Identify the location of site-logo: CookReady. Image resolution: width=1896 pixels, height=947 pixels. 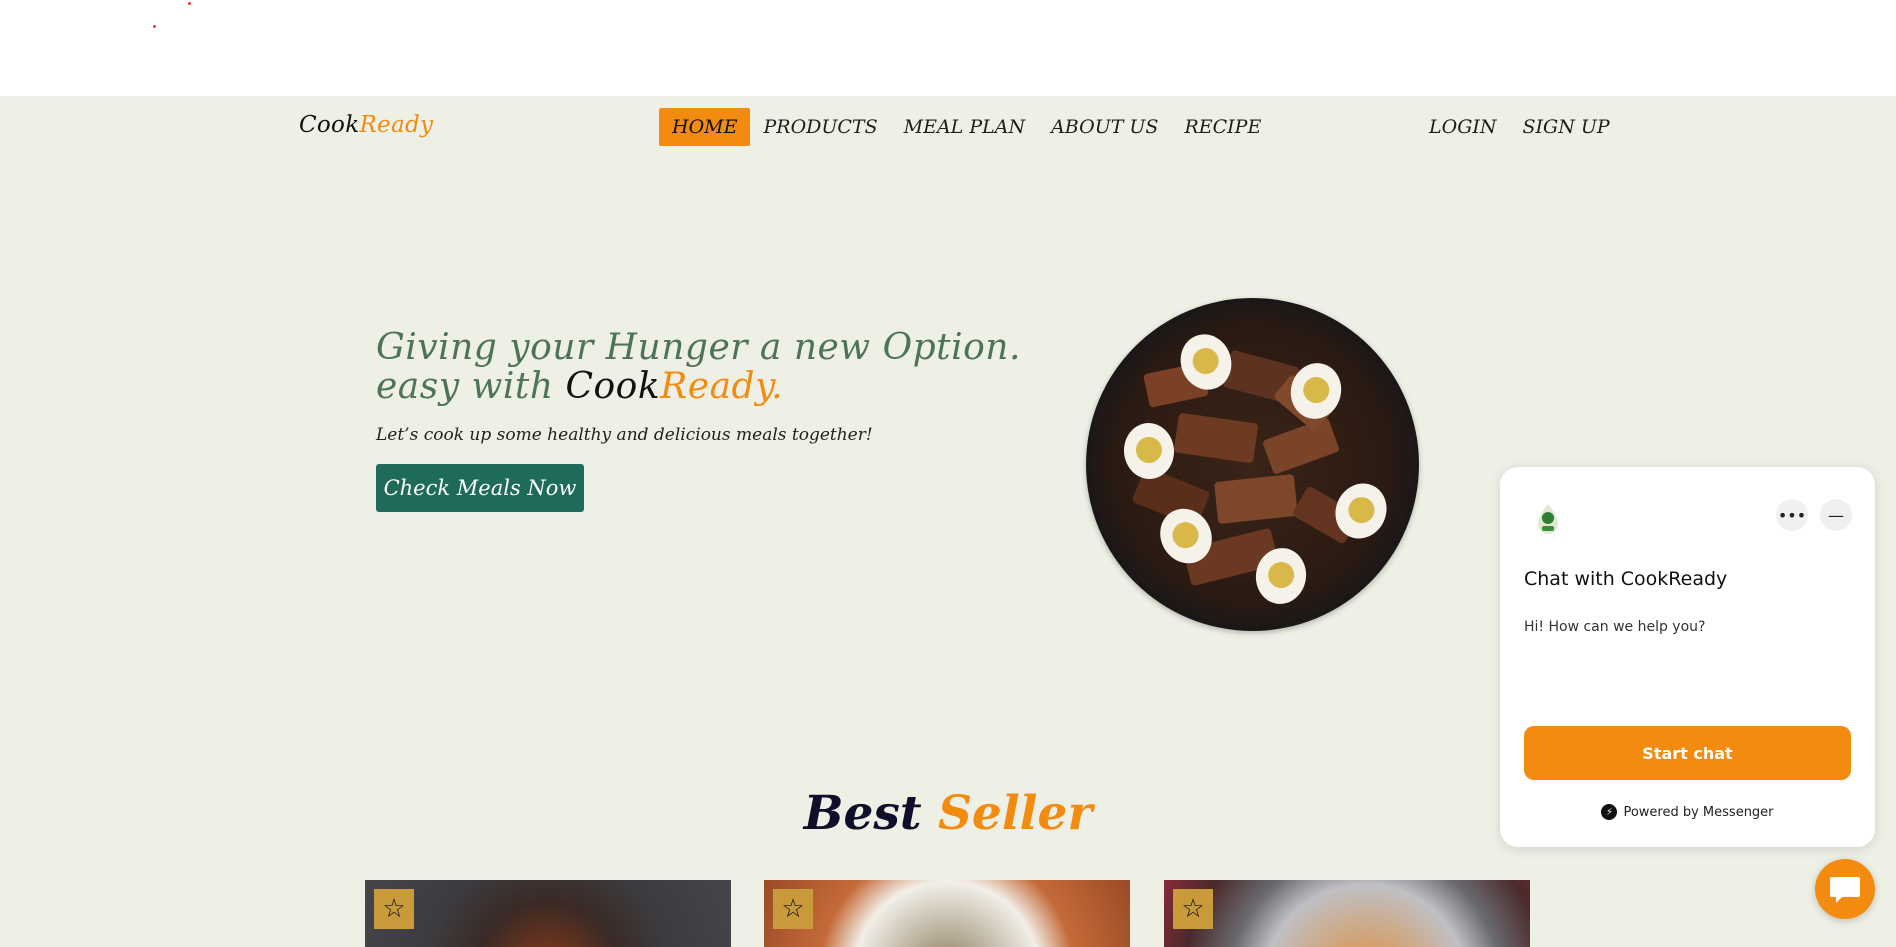
(366, 125).